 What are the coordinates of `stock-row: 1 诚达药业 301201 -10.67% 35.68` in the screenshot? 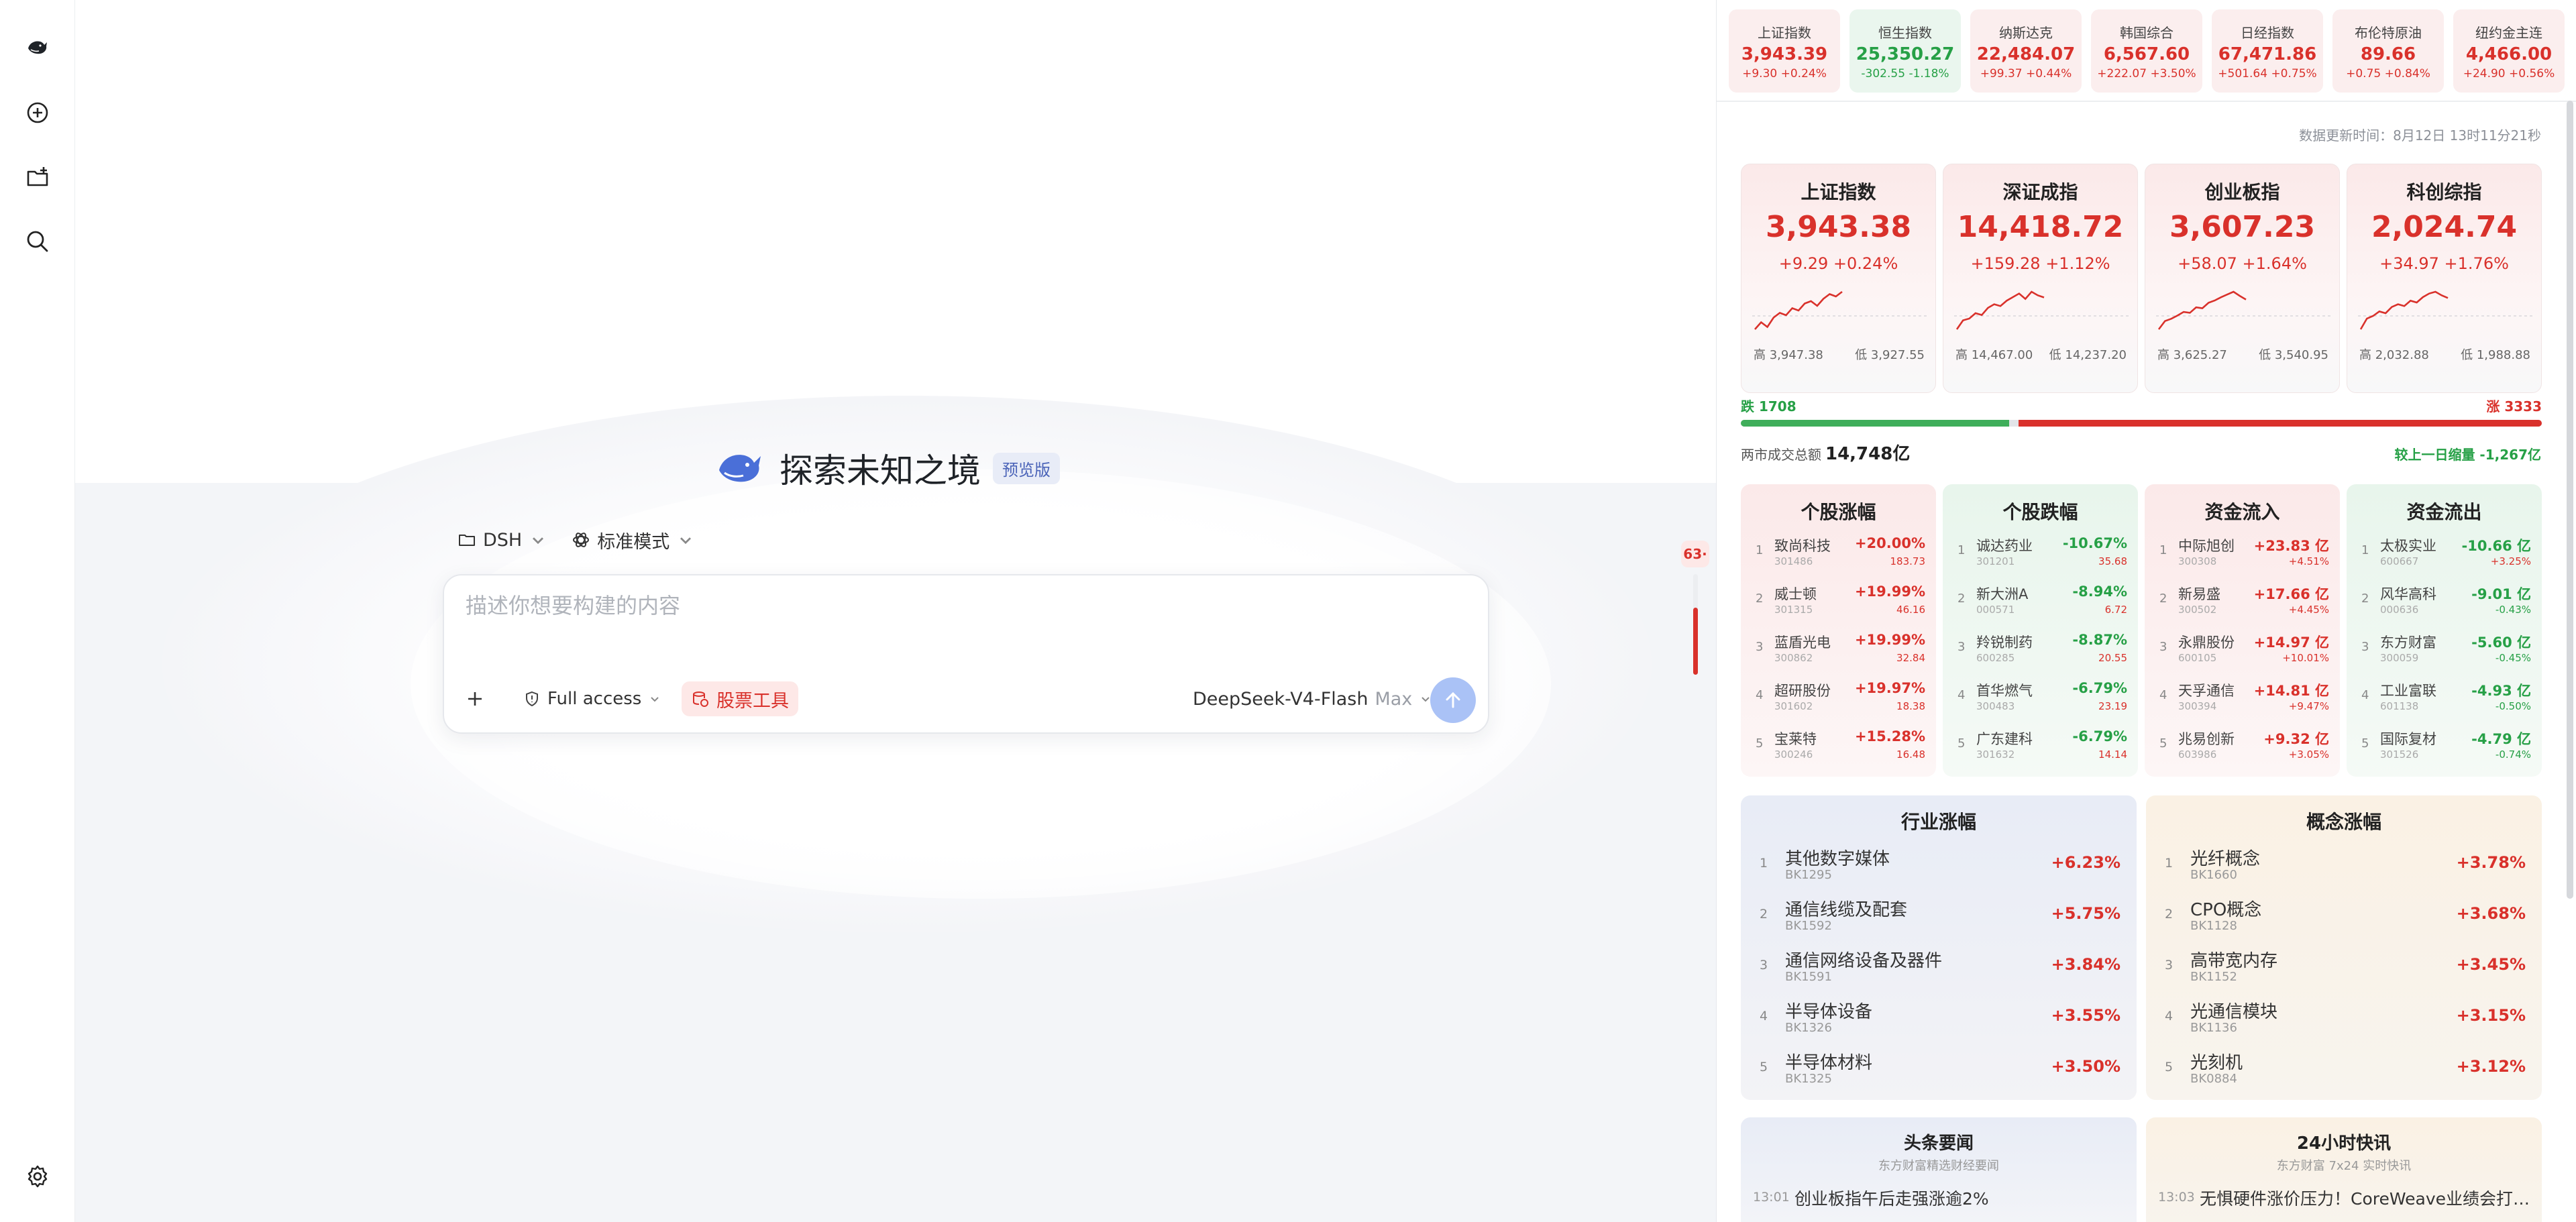 It's located at (2040, 551).